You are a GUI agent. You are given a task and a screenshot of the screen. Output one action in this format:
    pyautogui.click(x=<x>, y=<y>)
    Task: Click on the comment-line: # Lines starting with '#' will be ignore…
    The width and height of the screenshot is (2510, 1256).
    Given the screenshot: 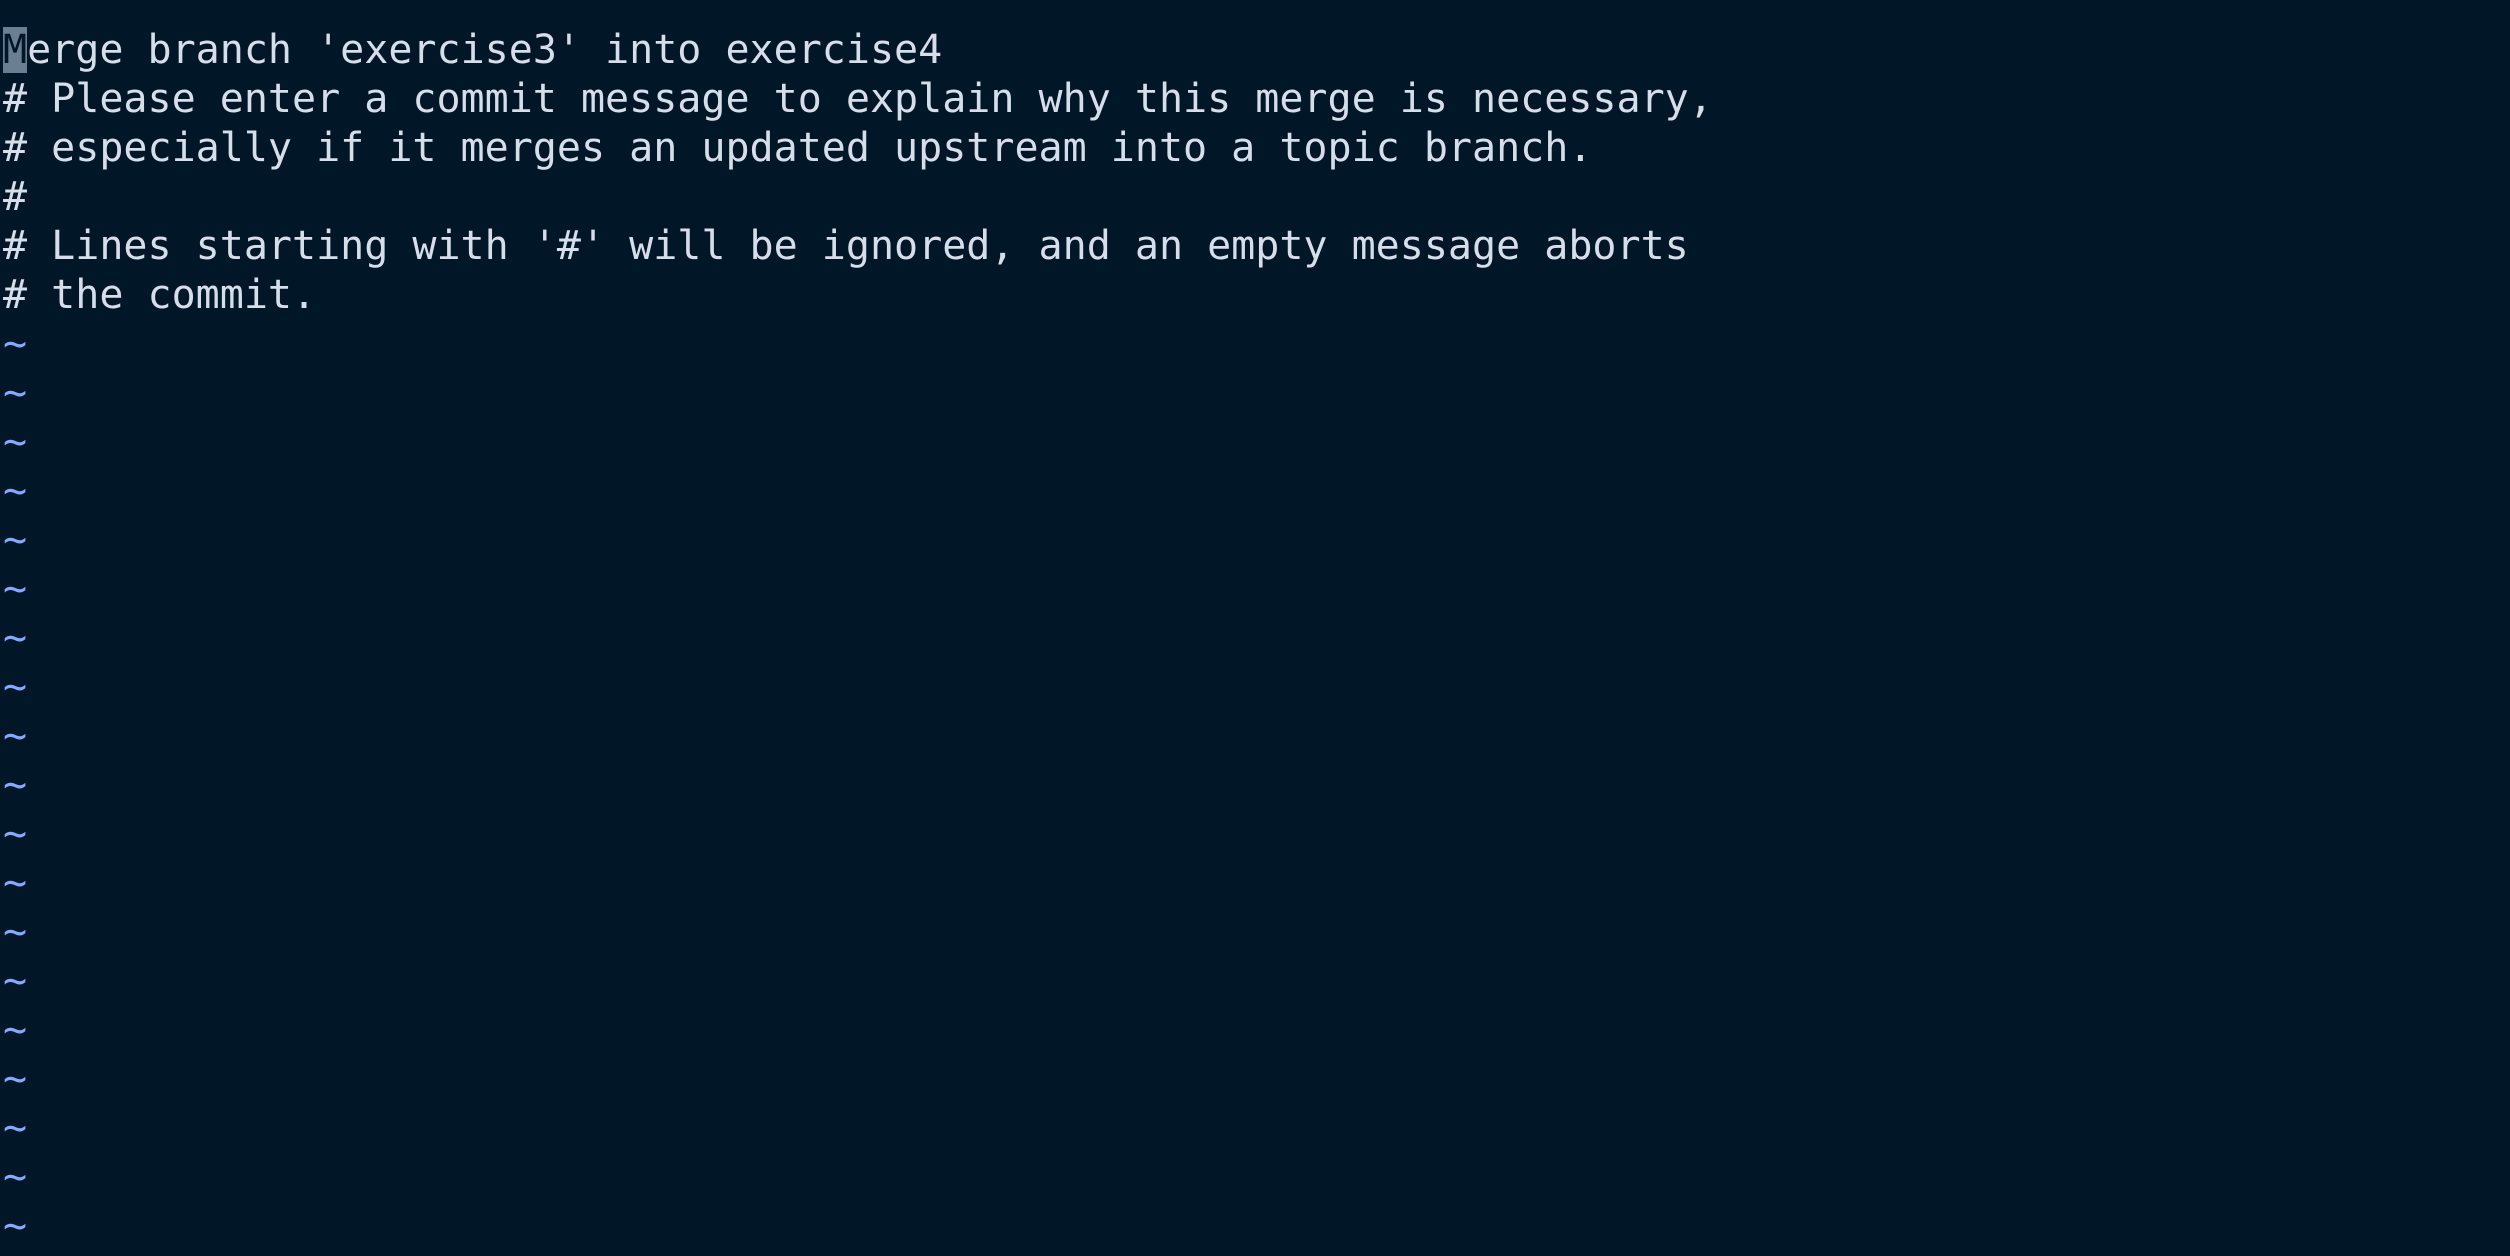 What is the action you would take?
    pyautogui.click(x=846, y=246)
    